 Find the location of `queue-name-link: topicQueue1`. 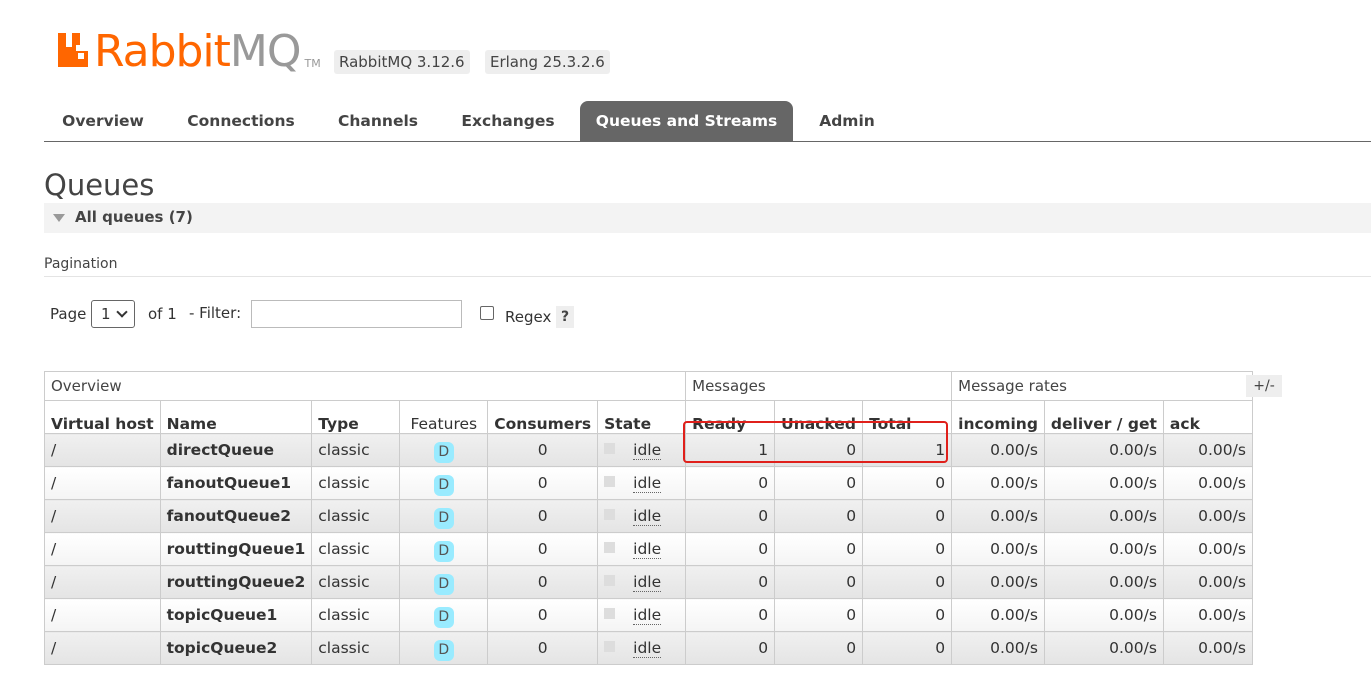

queue-name-link: topicQueue1 is located at coordinates (236, 615).